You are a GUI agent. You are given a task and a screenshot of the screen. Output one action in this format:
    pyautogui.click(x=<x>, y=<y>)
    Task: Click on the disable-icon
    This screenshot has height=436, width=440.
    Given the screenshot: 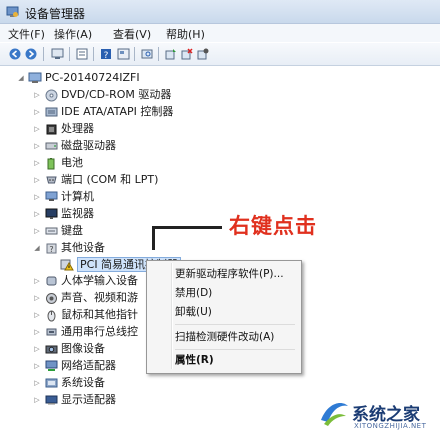 What is the action you would take?
    pyautogui.click(x=203, y=54)
    